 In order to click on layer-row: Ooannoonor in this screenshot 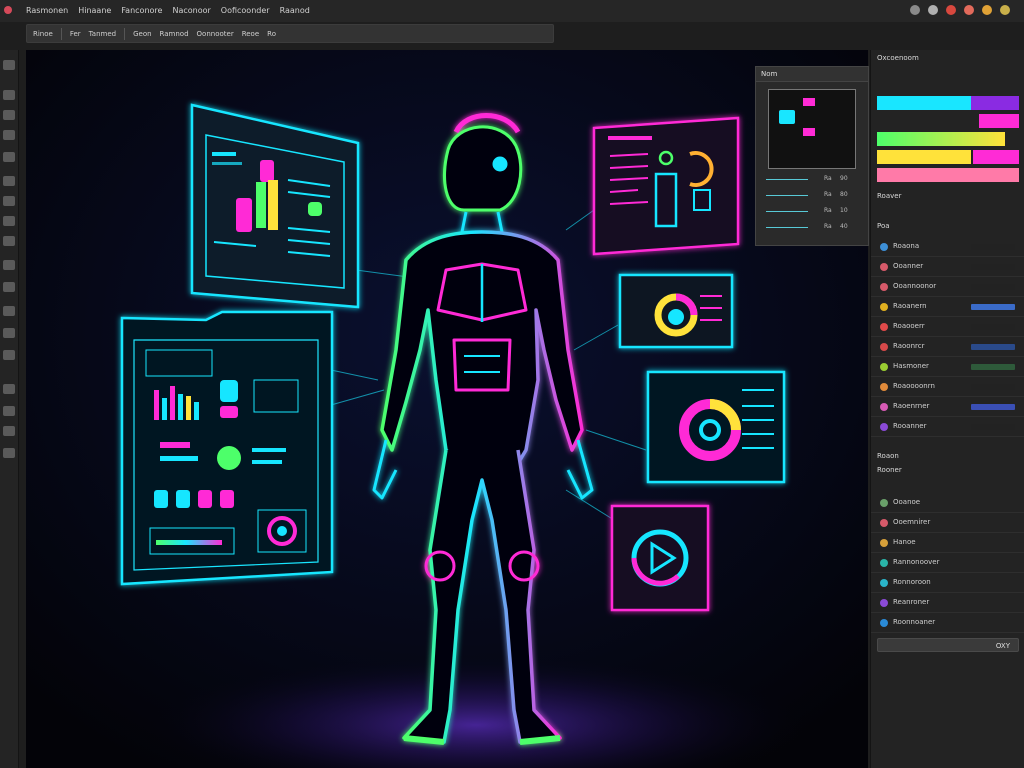, I will do `click(947, 287)`.